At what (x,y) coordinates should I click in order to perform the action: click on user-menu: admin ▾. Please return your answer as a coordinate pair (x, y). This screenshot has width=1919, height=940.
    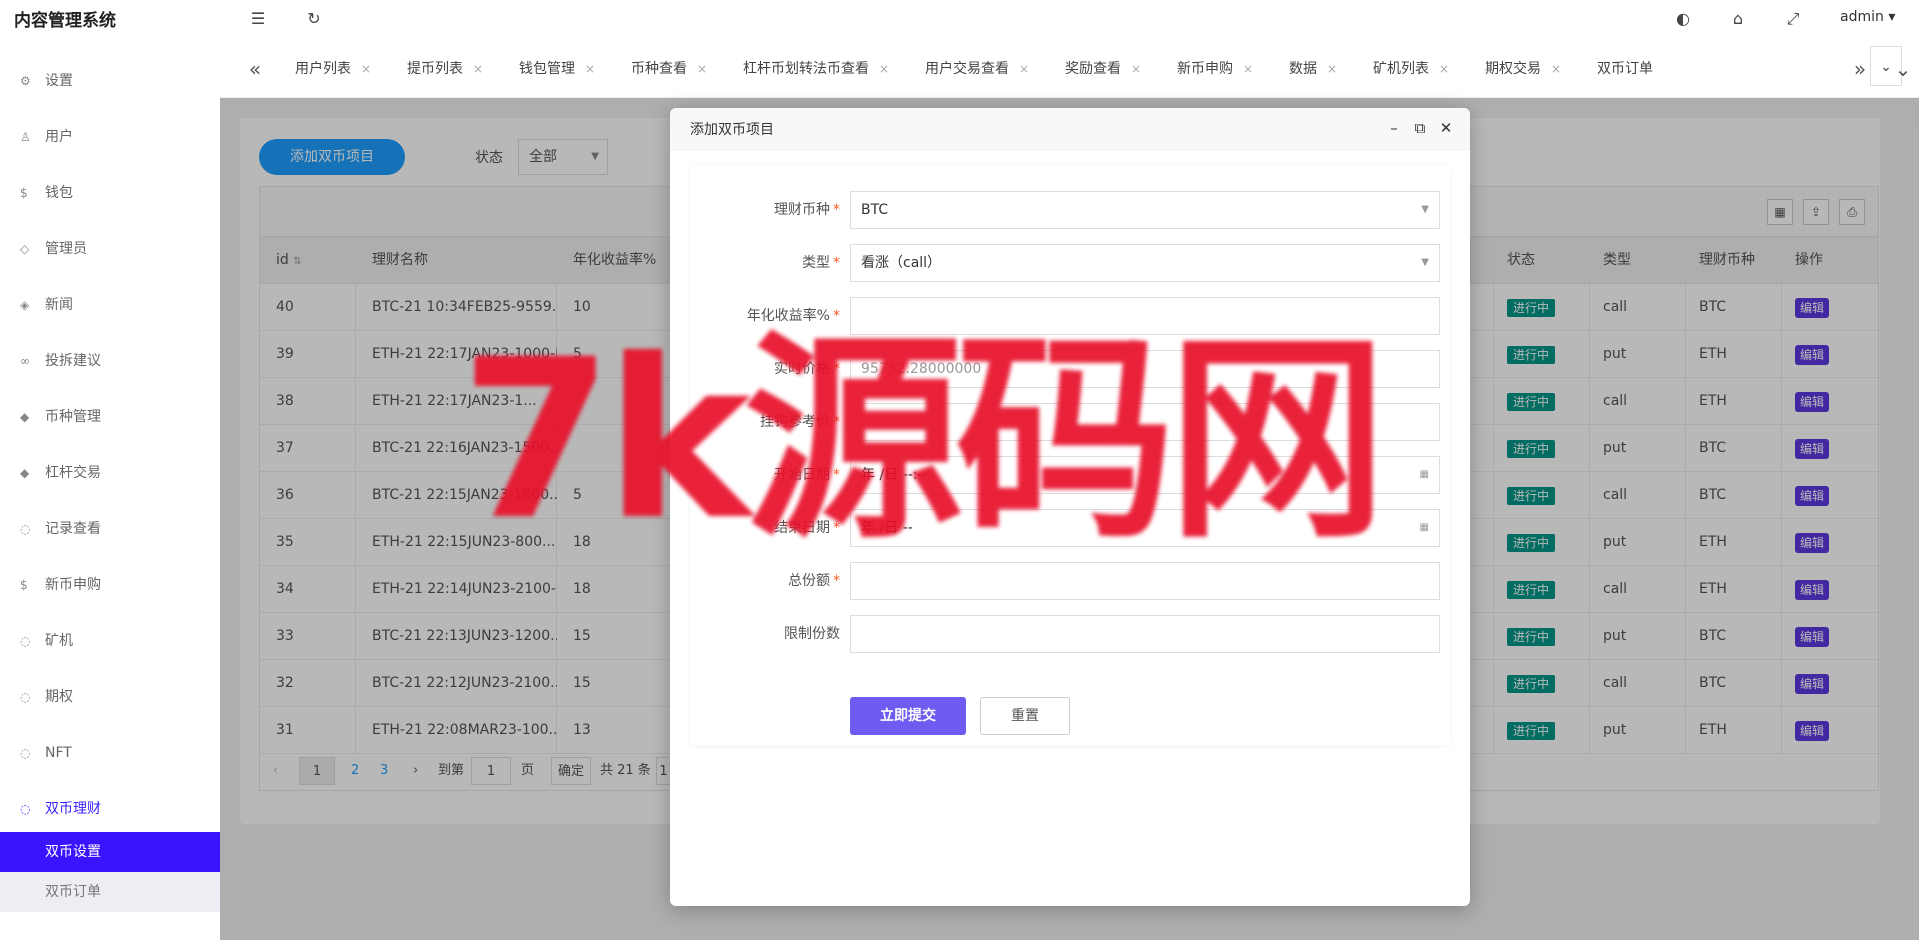
    Looking at the image, I should click on (1867, 17).